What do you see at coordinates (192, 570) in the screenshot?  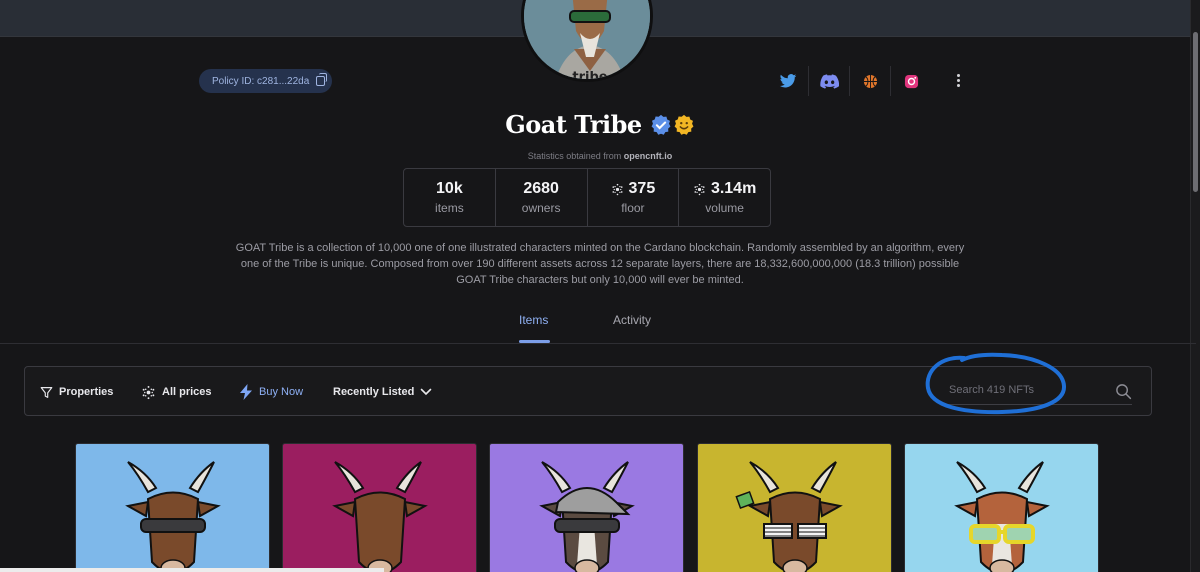 I see `screen-edge-strip` at bounding box center [192, 570].